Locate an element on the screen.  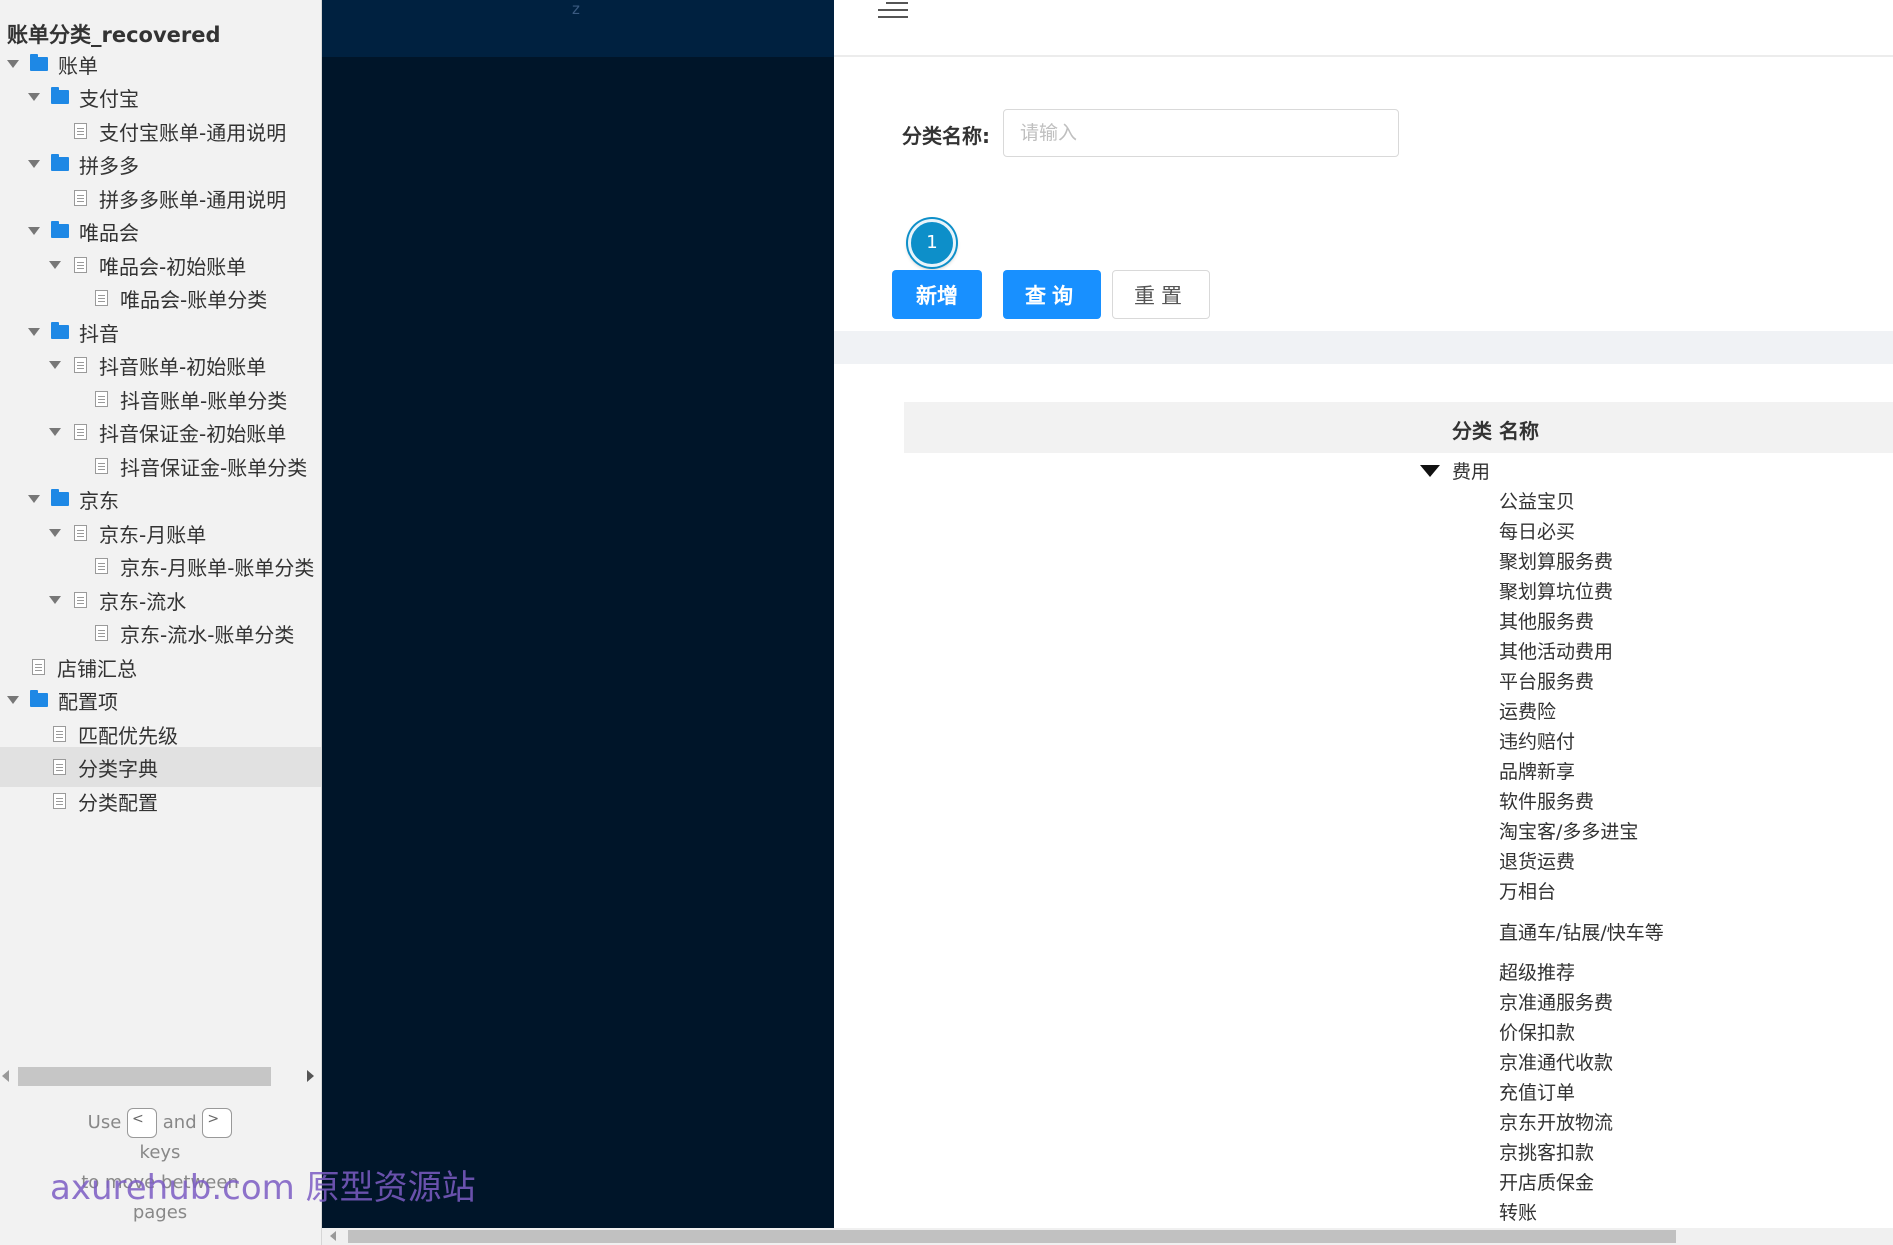
scroll-right-icon is located at coordinates (310, 1076).